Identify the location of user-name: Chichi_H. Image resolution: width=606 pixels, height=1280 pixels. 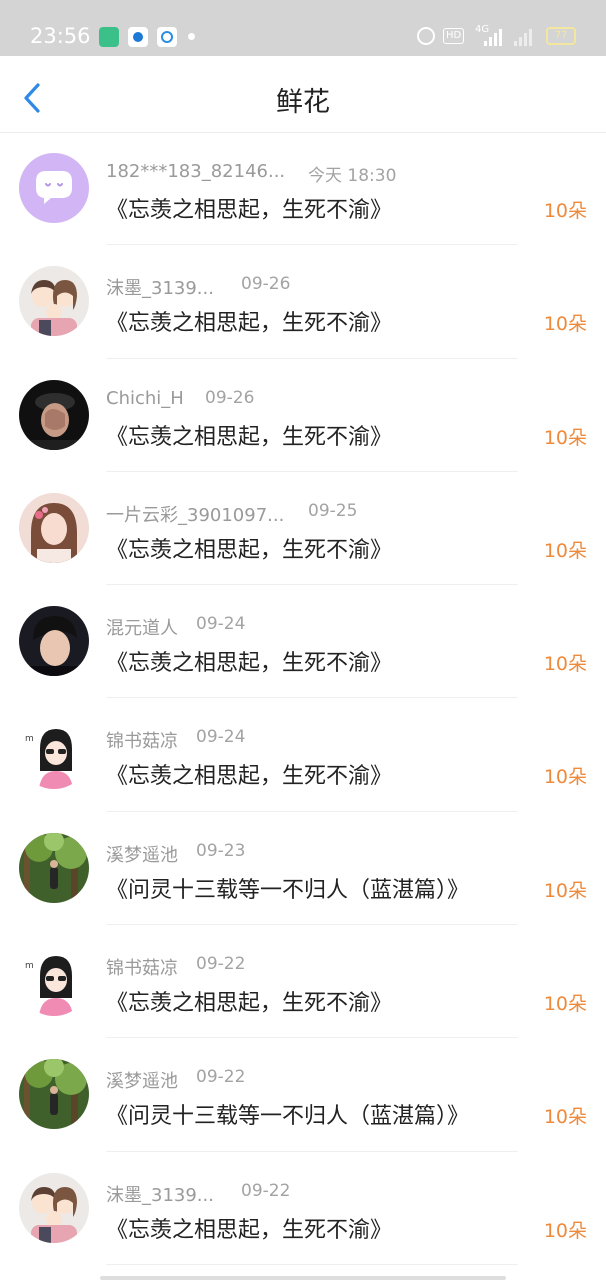
(145, 398).